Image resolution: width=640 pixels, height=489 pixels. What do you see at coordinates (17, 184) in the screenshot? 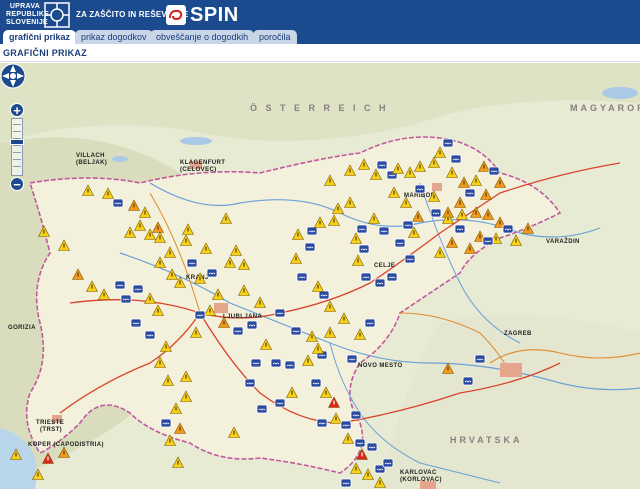
I see `zoom-out-button: −` at bounding box center [17, 184].